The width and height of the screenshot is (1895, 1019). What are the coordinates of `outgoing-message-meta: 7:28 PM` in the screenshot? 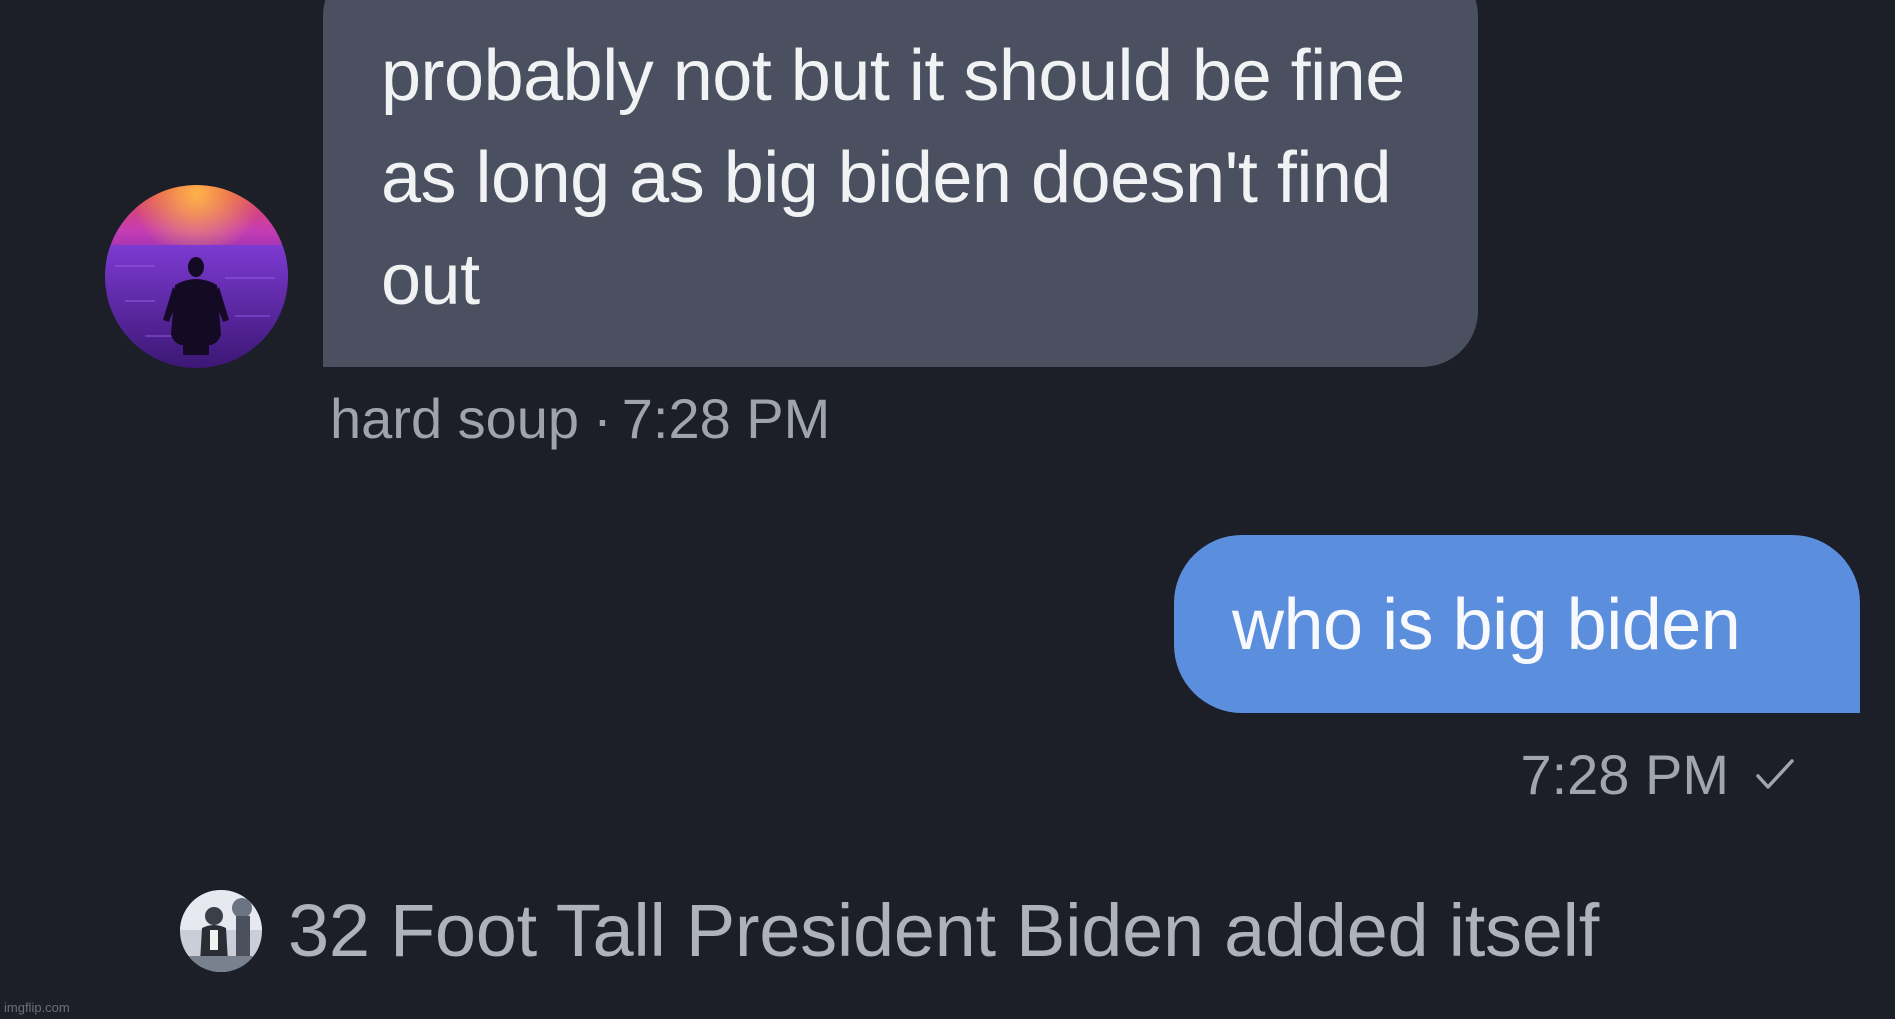 It's located at (1657, 774).